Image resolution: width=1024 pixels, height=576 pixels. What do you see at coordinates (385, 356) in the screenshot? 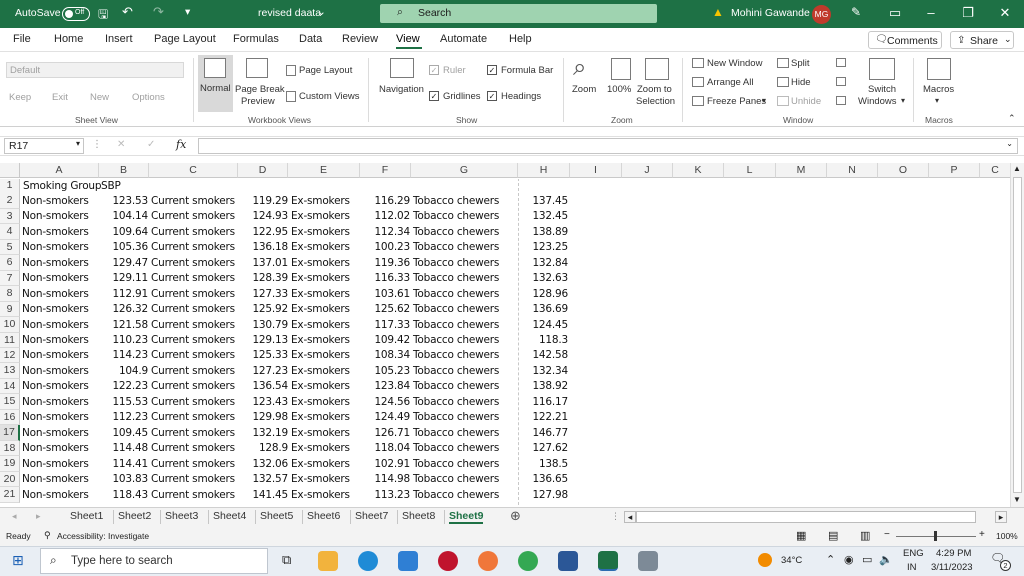
I see `table-cell: 108.34` at bounding box center [385, 356].